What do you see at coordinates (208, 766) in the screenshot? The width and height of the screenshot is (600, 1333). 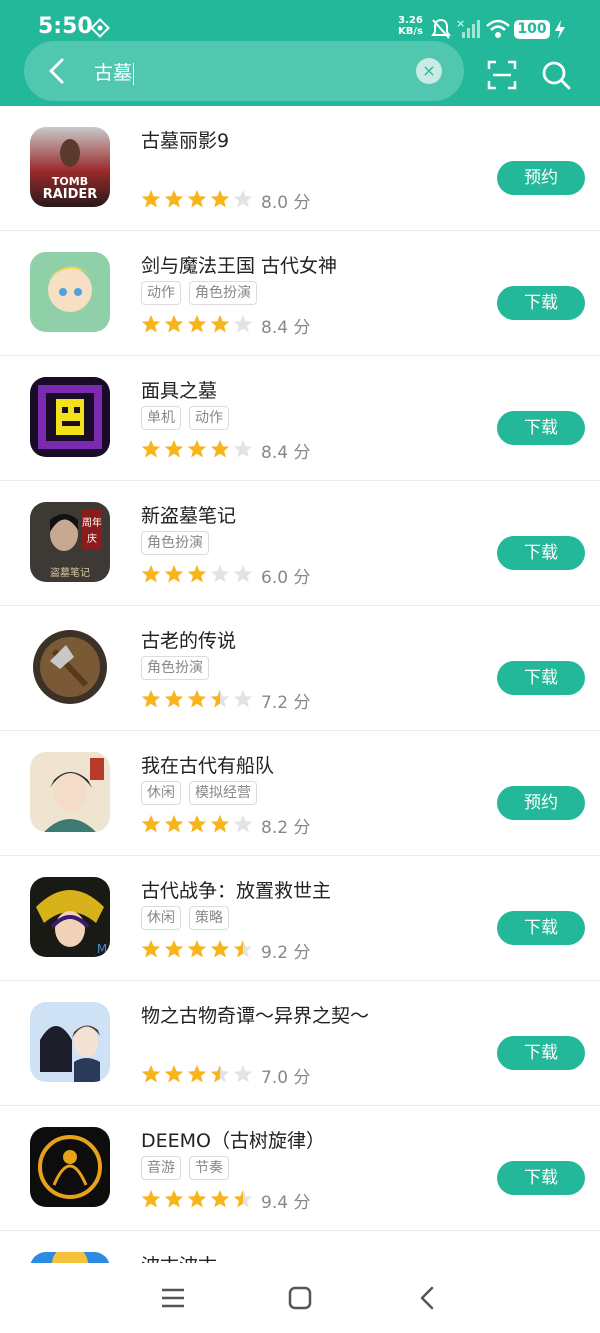 I see `app-name: 我在古代有船队` at bounding box center [208, 766].